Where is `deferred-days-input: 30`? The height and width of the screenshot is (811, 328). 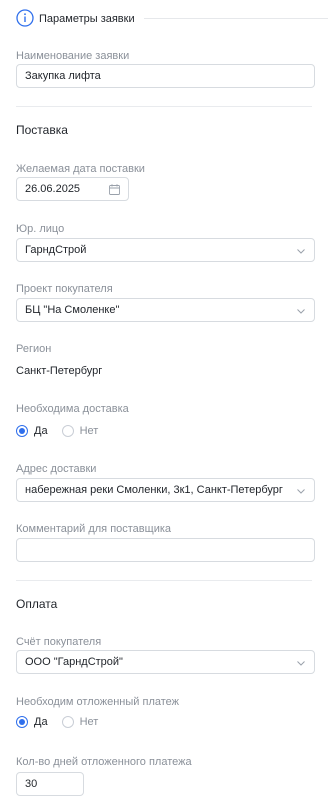 deferred-days-input: 30 is located at coordinates (50, 784).